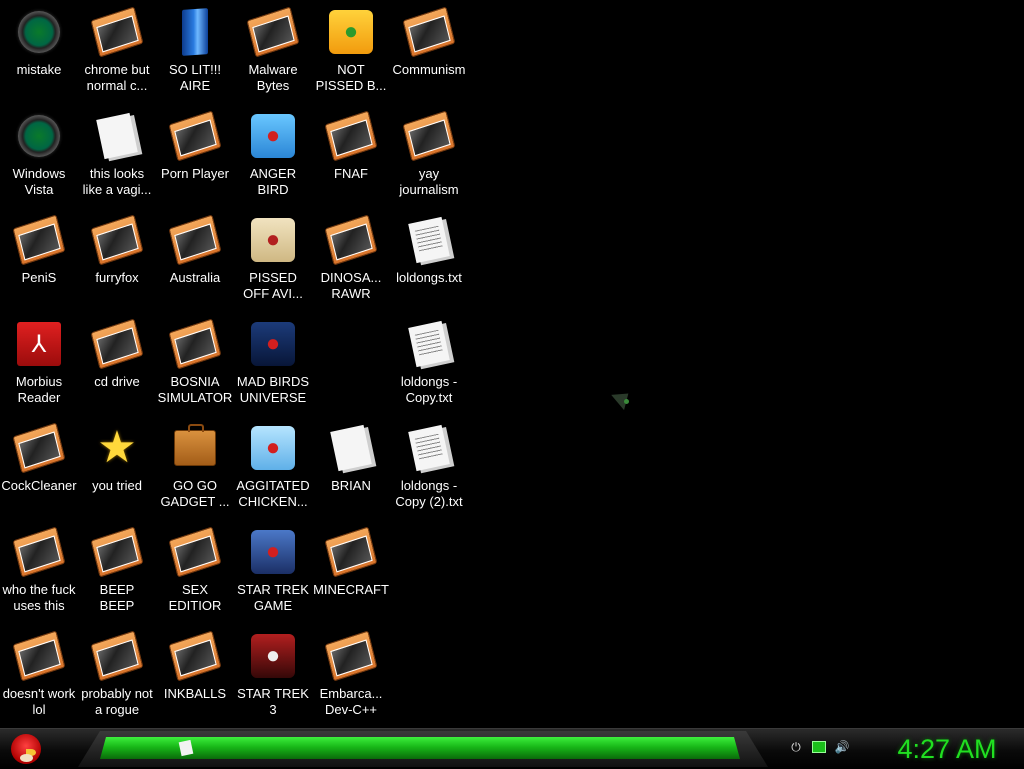 This screenshot has width=1024, height=769. I want to click on desktop-icon-you-tried: ★ you tried, so click(117, 466).